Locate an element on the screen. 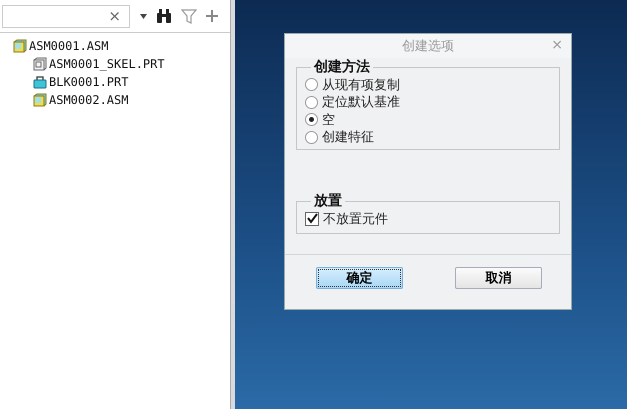 The width and height of the screenshot is (627, 409). part-icon is located at coordinates (40, 82).